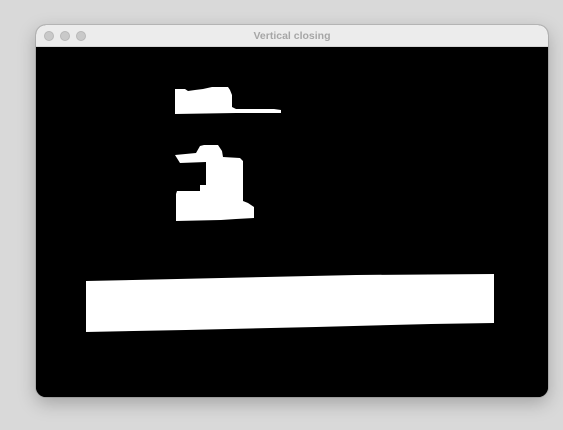 This screenshot has width=563, height=430. Describe the element at coordinates (49, 36) in the screenshot. I see `close-button` at that location.